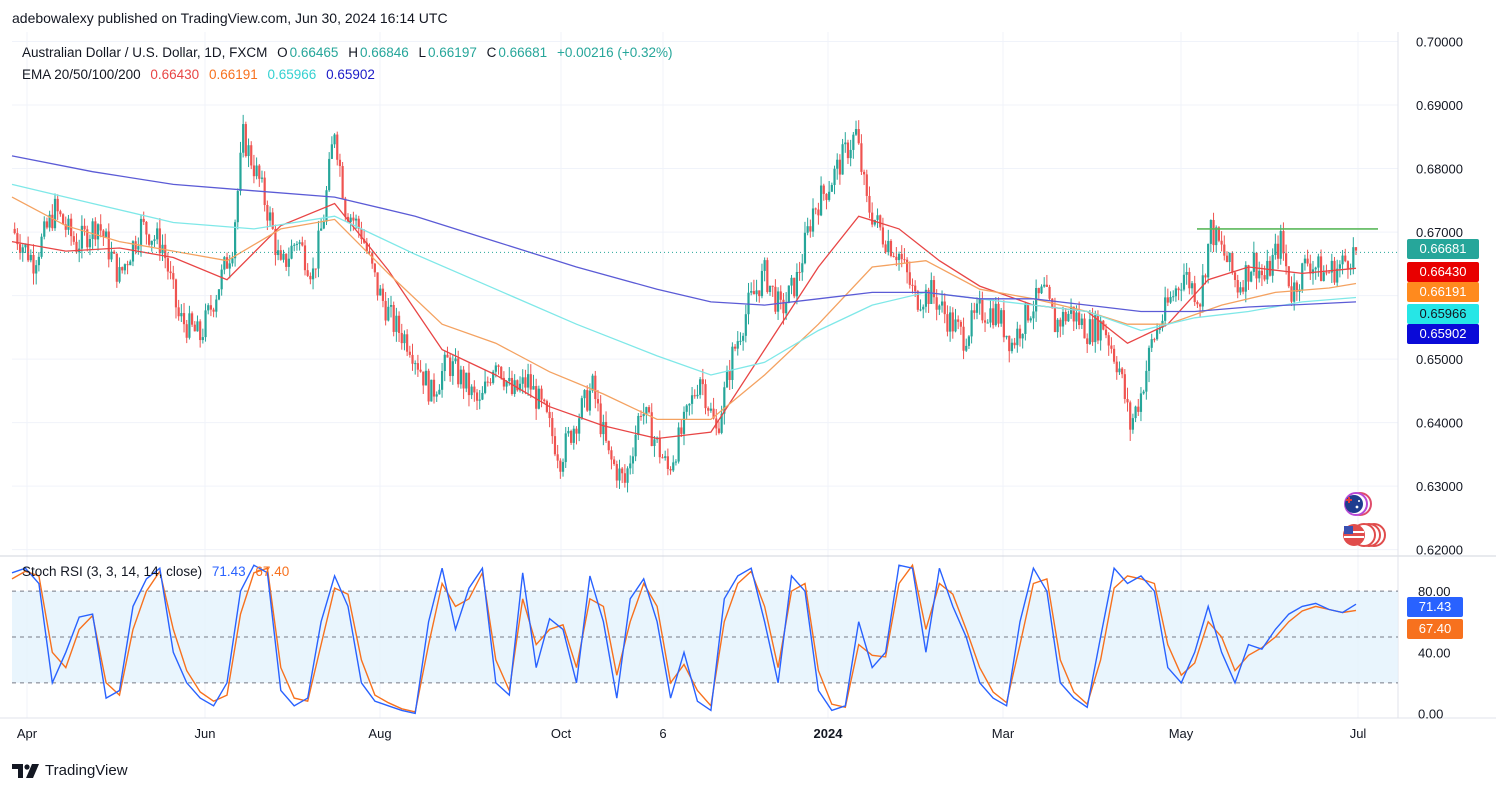 Image resolution: width=1496 pixels, height=793 pixels. What do you see at coordinates (25, 770) in the screenshot?
I see `tradingview-logo-icon` at bounding box center [25, 770].